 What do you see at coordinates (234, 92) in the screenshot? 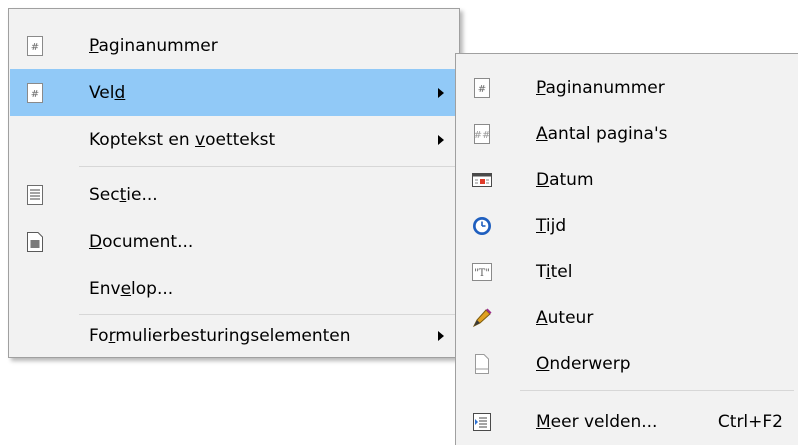
I see `menu-item-field: # Veld` at bounding box center [234, 92].